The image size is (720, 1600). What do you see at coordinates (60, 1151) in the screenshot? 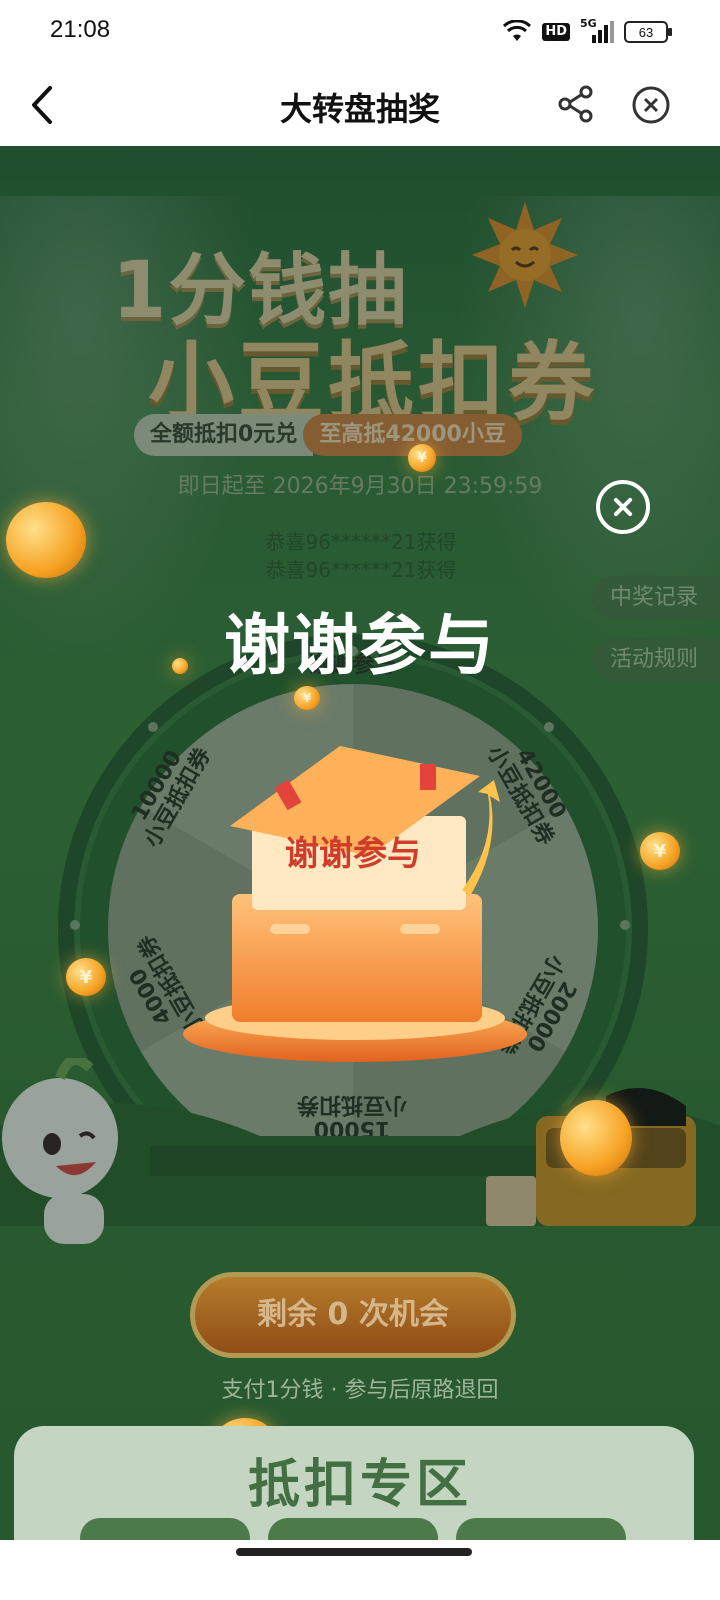
I see `mascot-character` at bounding box center [60, 1151].